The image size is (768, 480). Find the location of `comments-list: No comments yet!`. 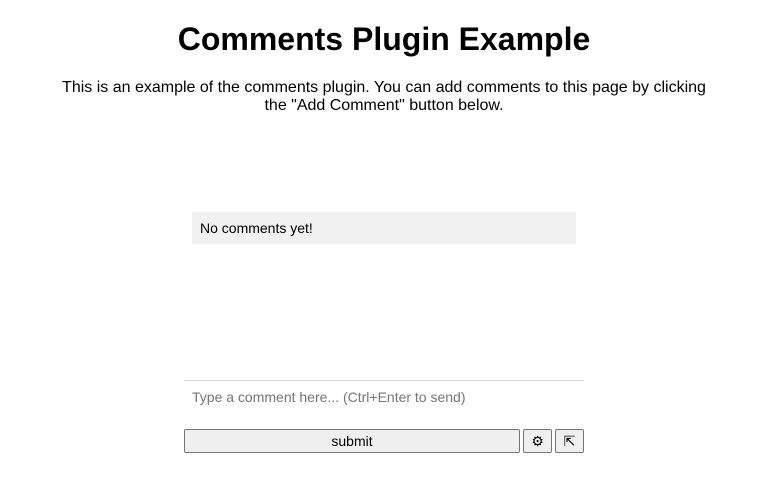

comments-list: No comments yet! is located at coordinates (384, 228).